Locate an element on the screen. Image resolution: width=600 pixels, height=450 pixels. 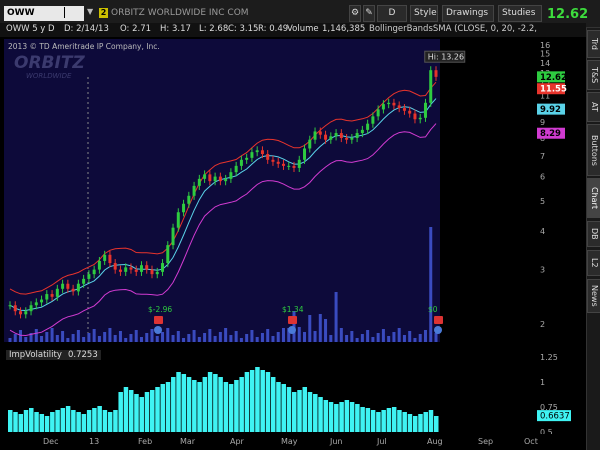
tab-l2: L2 is located at coordinates (593, 263).